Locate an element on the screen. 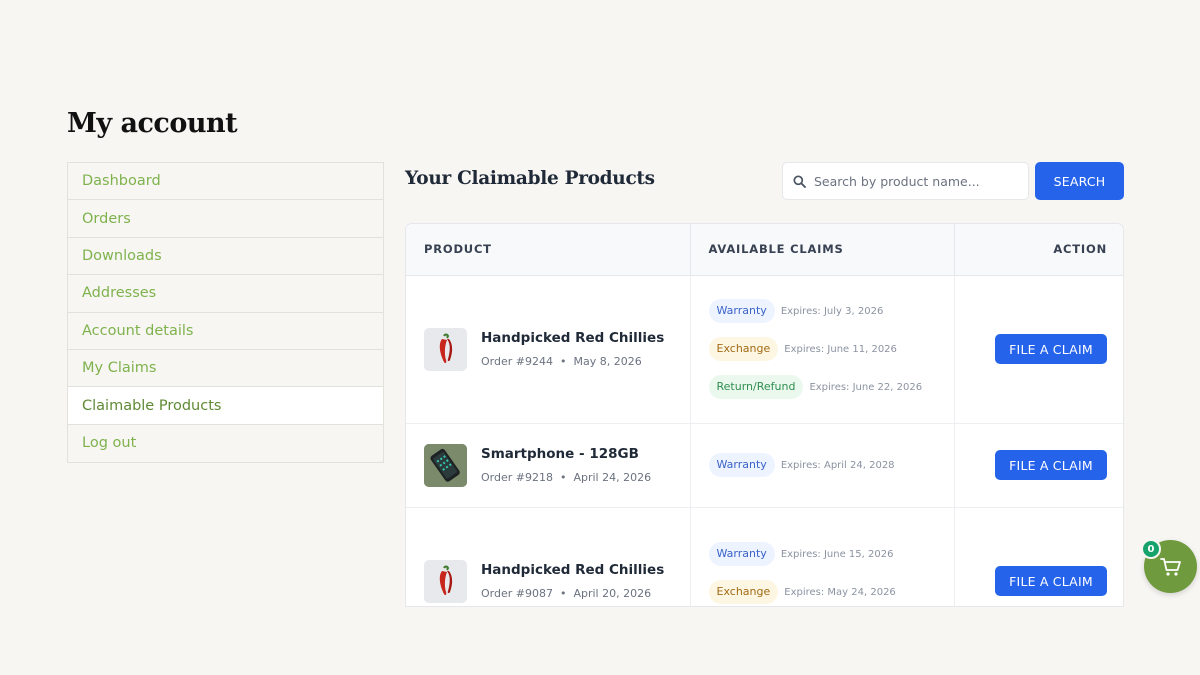 This screenshot has height=675, width=1200. search-input is located at coordinates (914, 181).